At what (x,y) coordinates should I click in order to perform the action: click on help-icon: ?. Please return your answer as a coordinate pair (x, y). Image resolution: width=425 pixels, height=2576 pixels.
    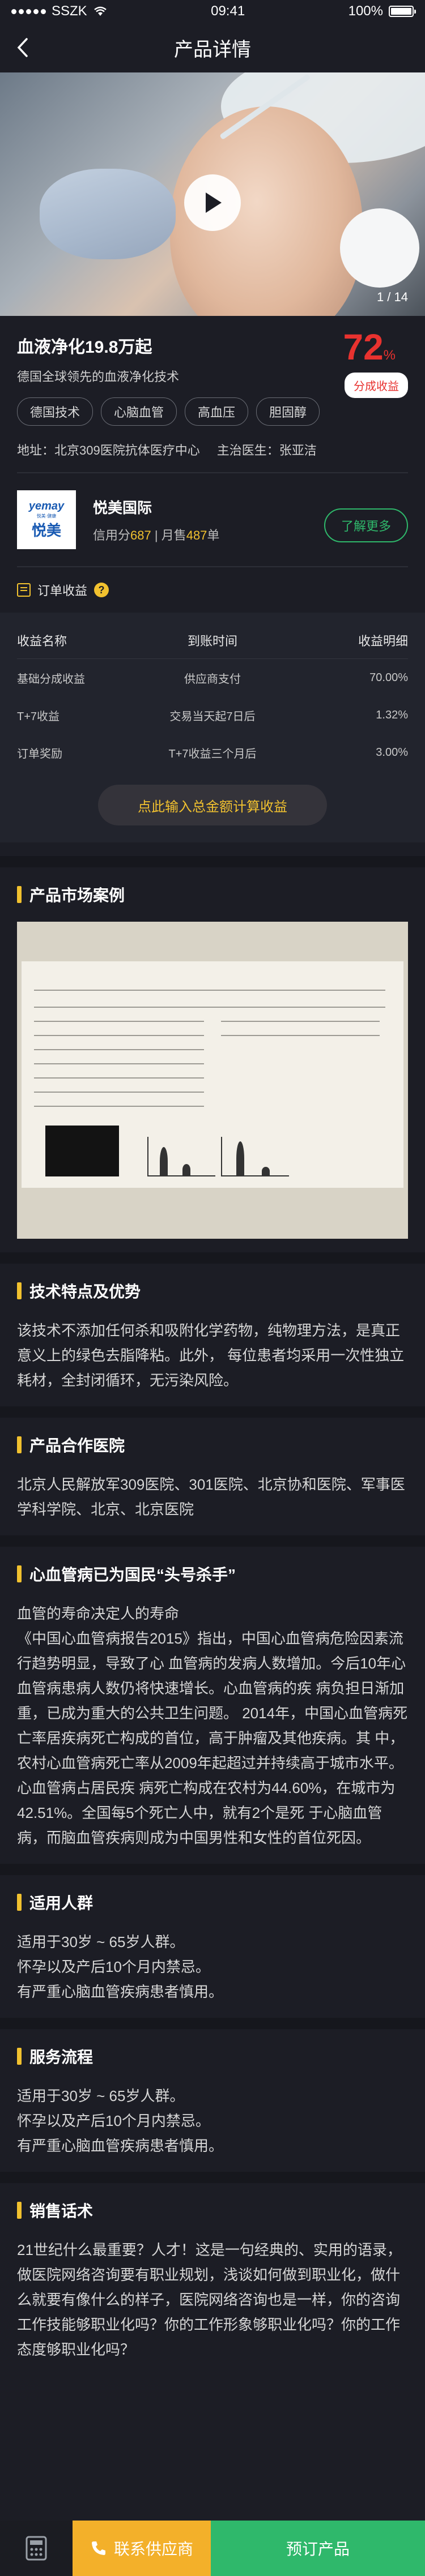
    Looking at the image, I should click on (101, 590).